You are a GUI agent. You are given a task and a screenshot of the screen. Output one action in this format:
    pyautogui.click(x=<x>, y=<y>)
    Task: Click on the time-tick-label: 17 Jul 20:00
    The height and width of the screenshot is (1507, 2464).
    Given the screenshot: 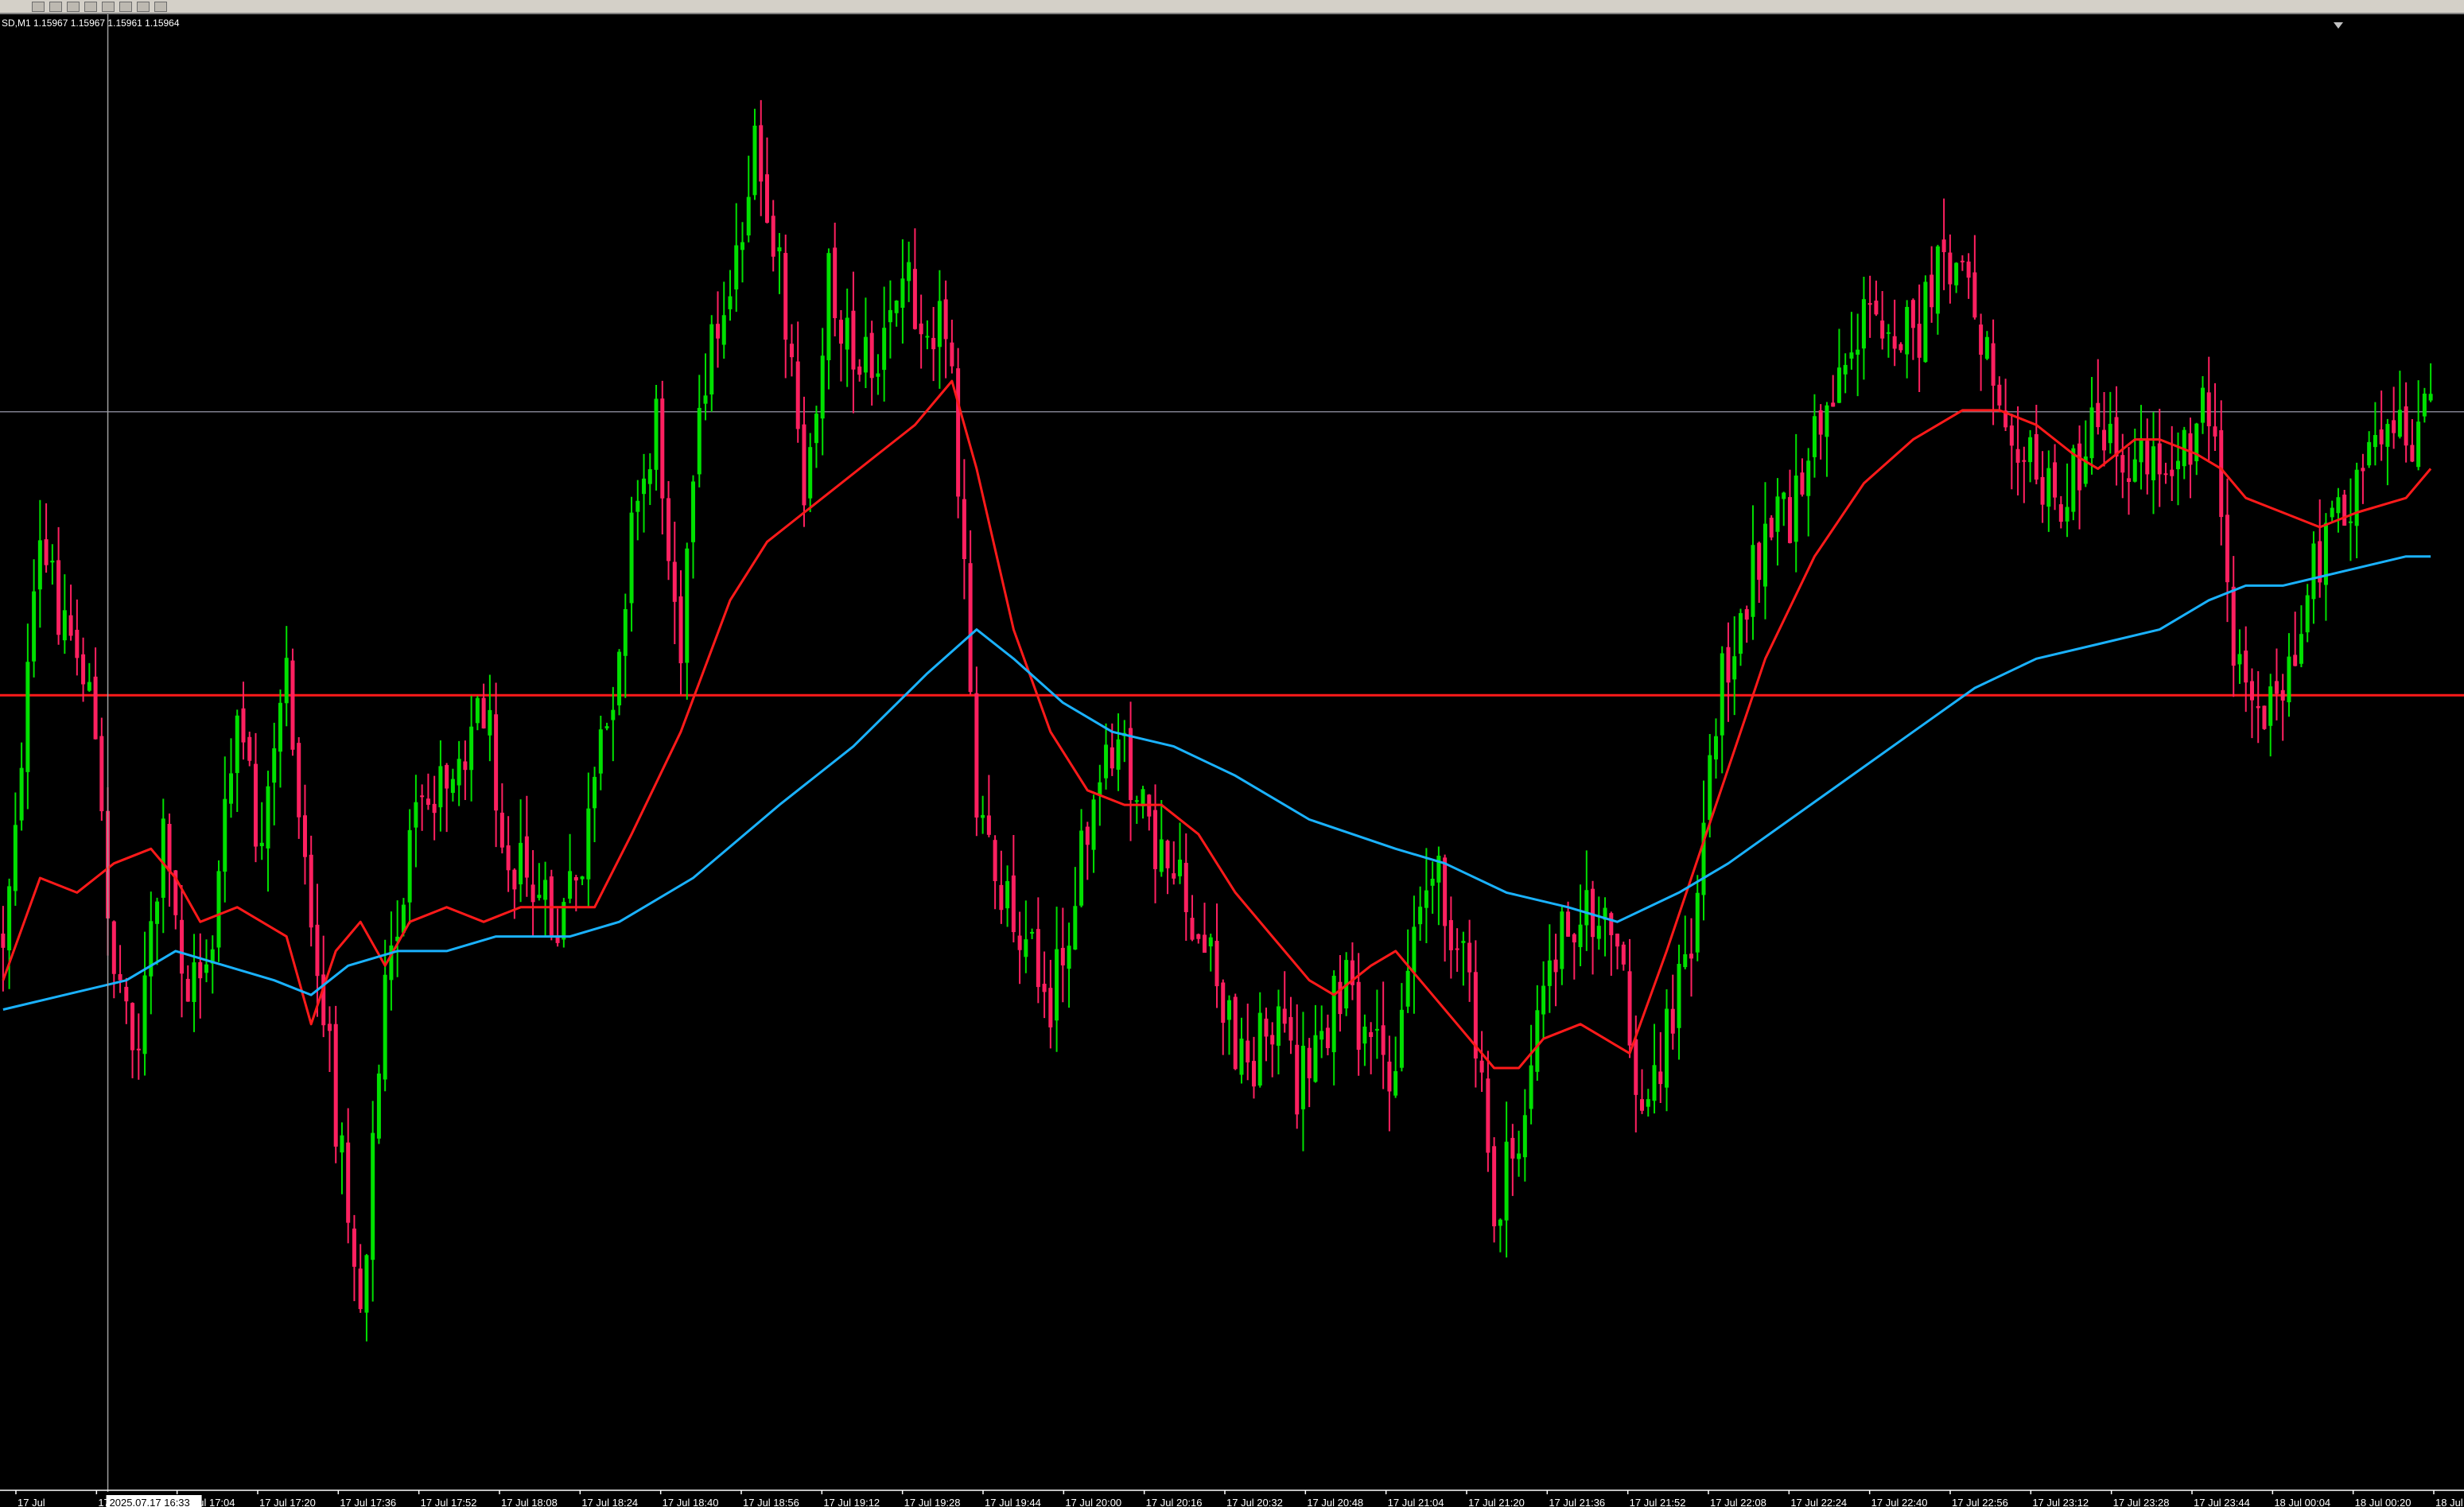 What is the action you would take?
    pyautogui.click(x=1093, y=1502)
    